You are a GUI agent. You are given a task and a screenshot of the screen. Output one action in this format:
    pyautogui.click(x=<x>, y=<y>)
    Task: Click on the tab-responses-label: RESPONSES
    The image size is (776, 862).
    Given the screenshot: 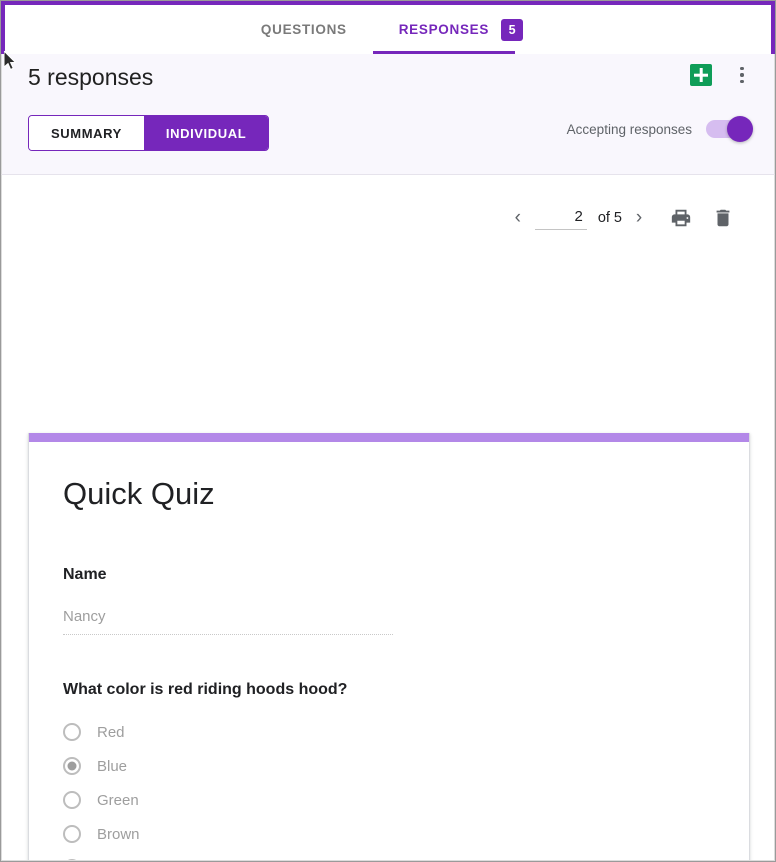 What is the action you would take?
    pyautogui.click(x=444, y=29)
    